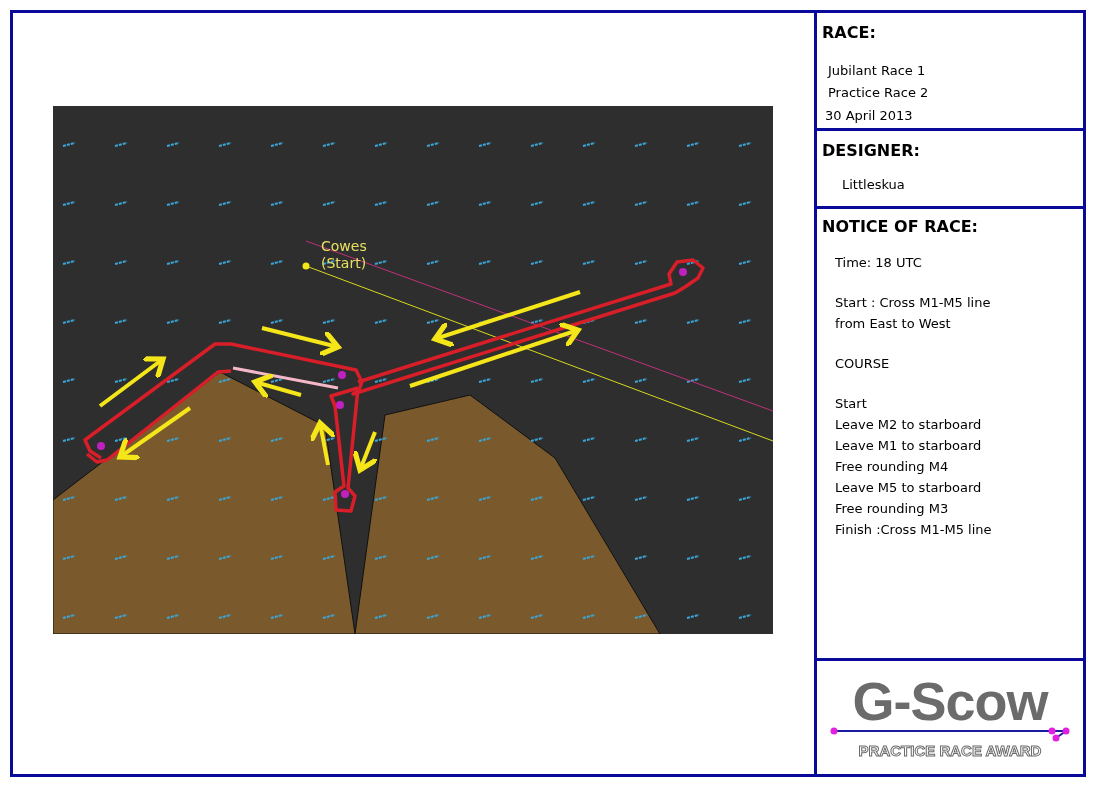 The width and height of the screenshot is (1096, 787). I want to click on section-heading: RACE:, so click(849, 33).